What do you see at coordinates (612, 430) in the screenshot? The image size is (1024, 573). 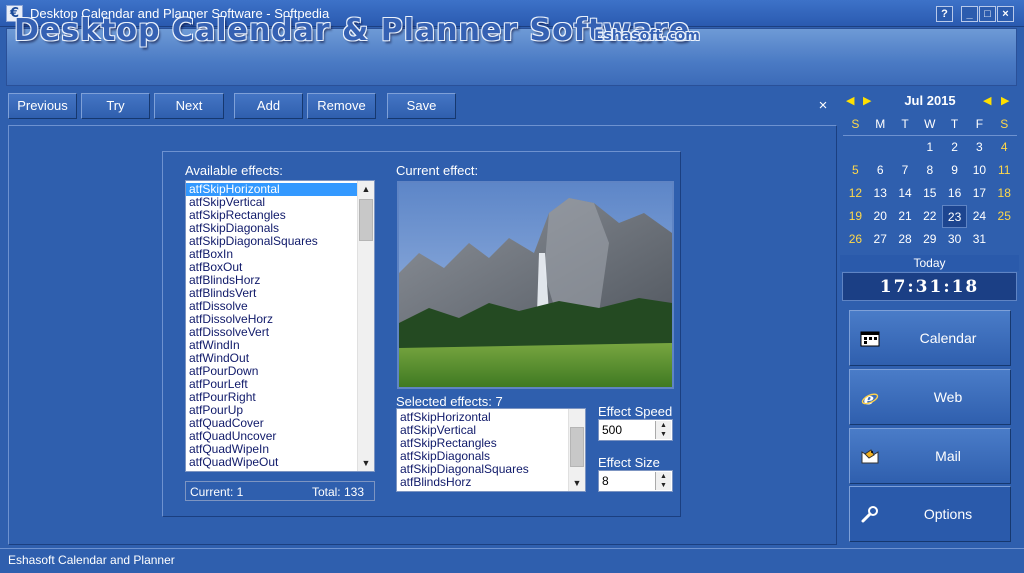 I see `effect-speed-value: 500` at bounding box center [612, 430].